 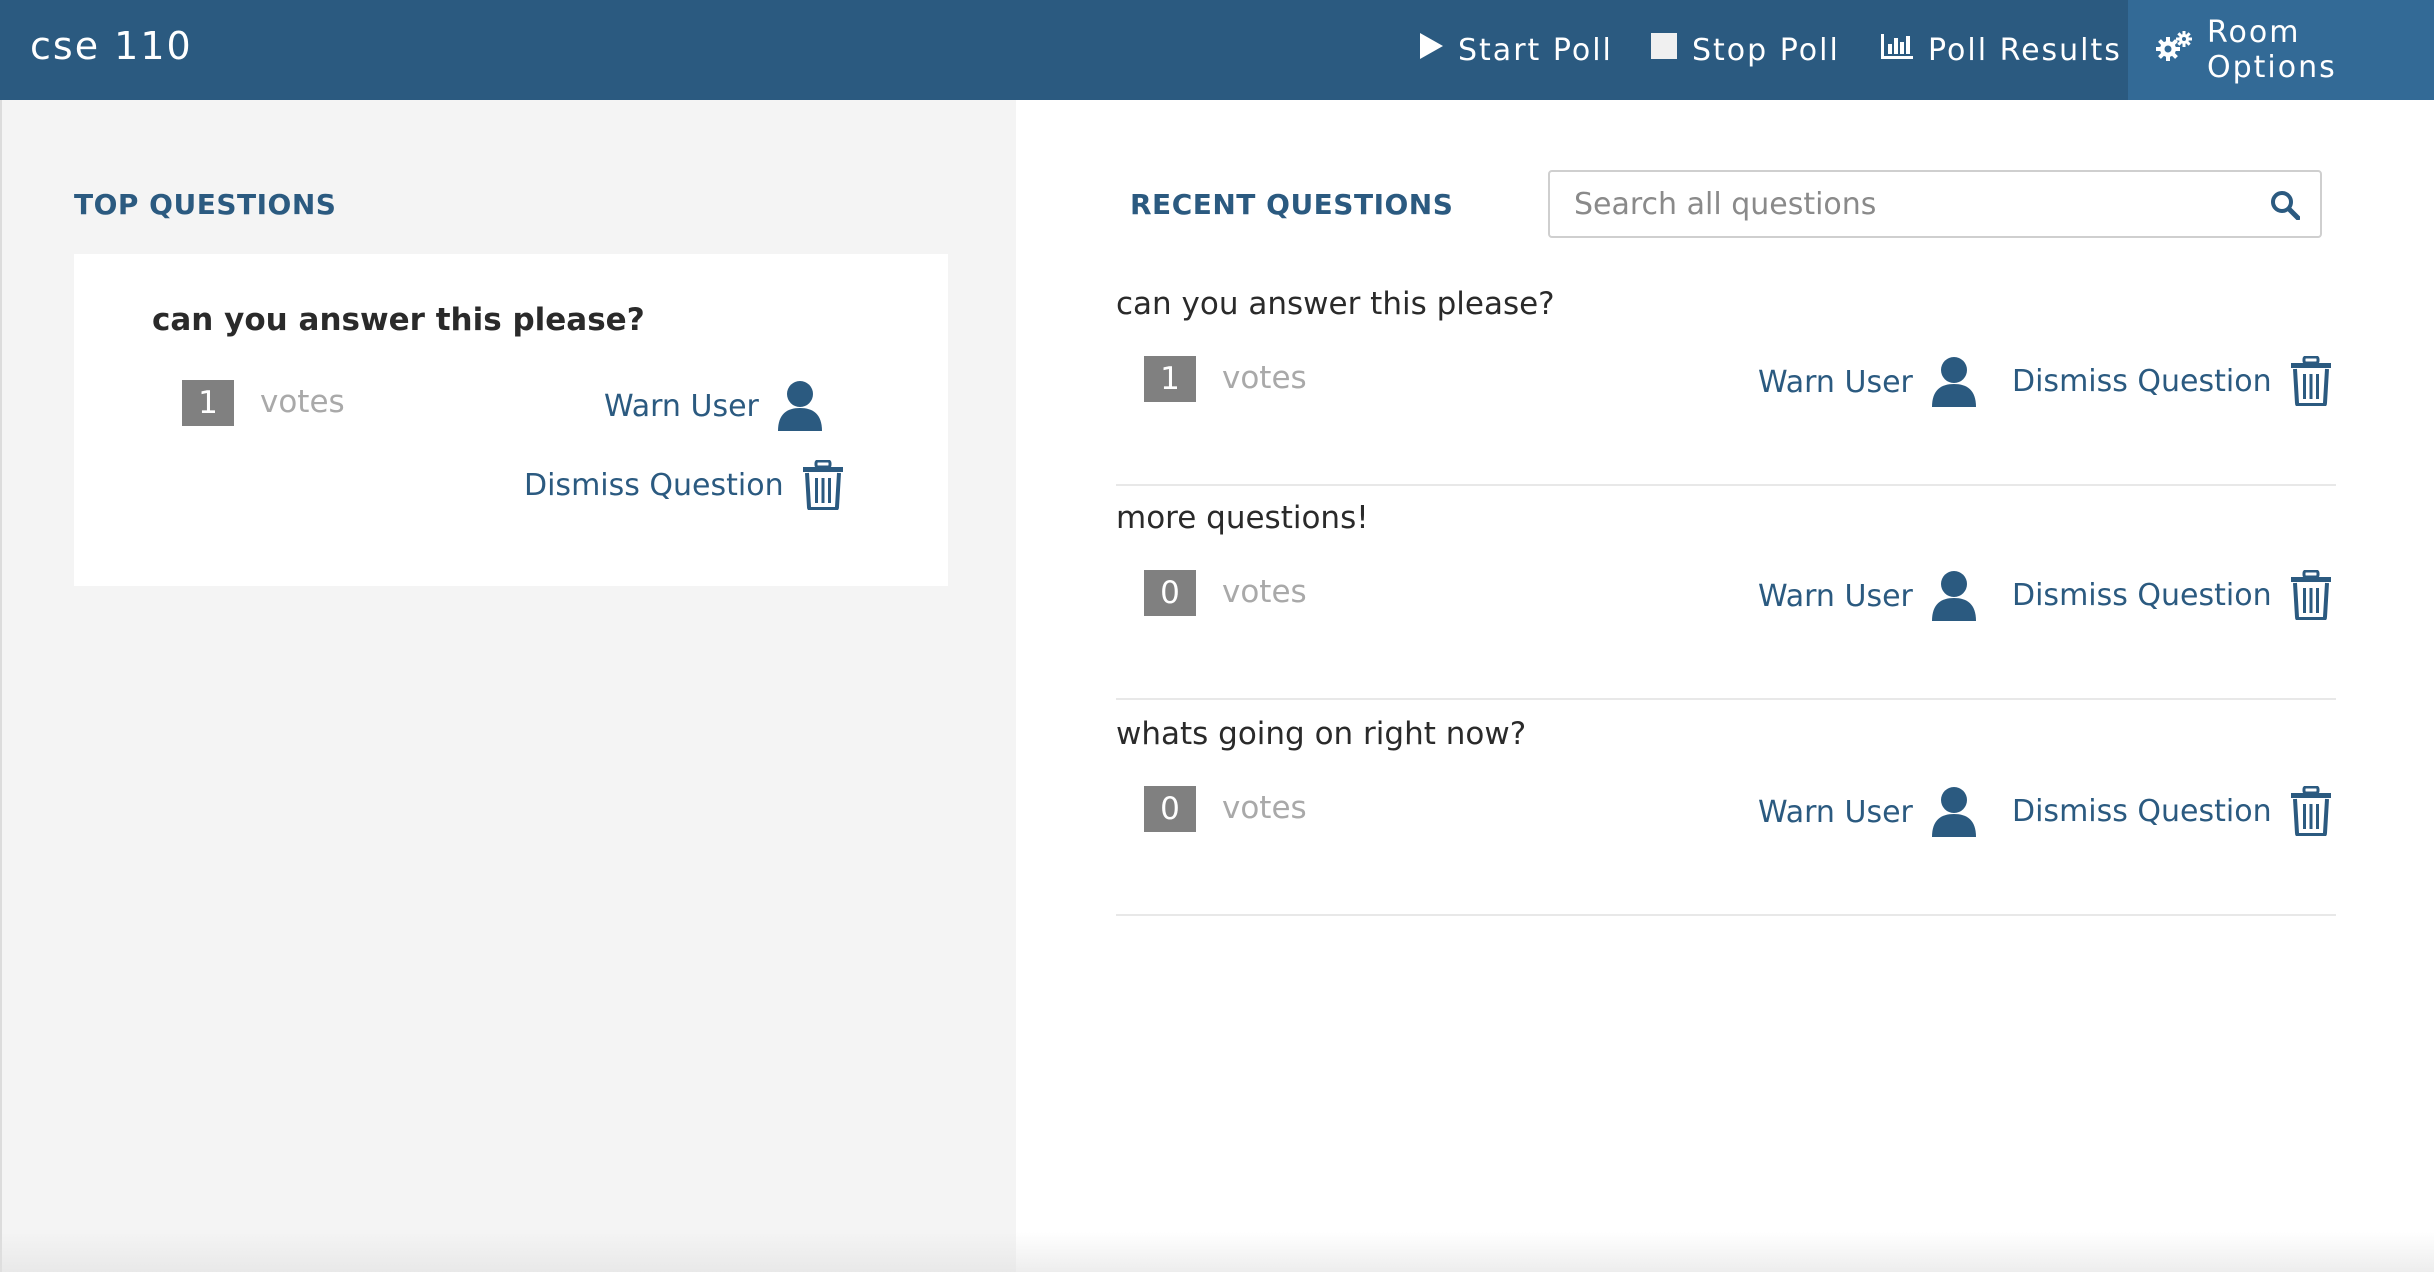 What do you see at coordinates (205, 204) in the screenshot?
I see `top-questions-heading: TOP QUESTIONS` at bounding box center [205, 204].